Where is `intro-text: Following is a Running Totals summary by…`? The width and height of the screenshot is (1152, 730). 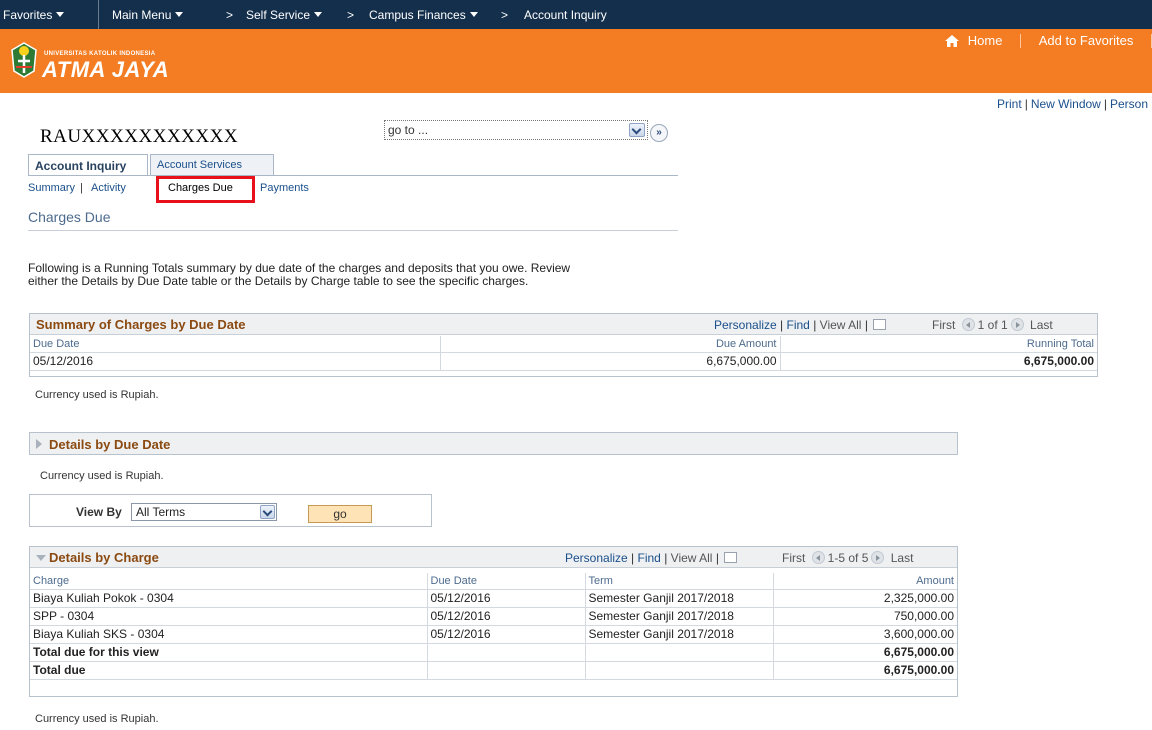
intro-text: Following is a Running Totals summary by… is located at coordinates (299, 274).